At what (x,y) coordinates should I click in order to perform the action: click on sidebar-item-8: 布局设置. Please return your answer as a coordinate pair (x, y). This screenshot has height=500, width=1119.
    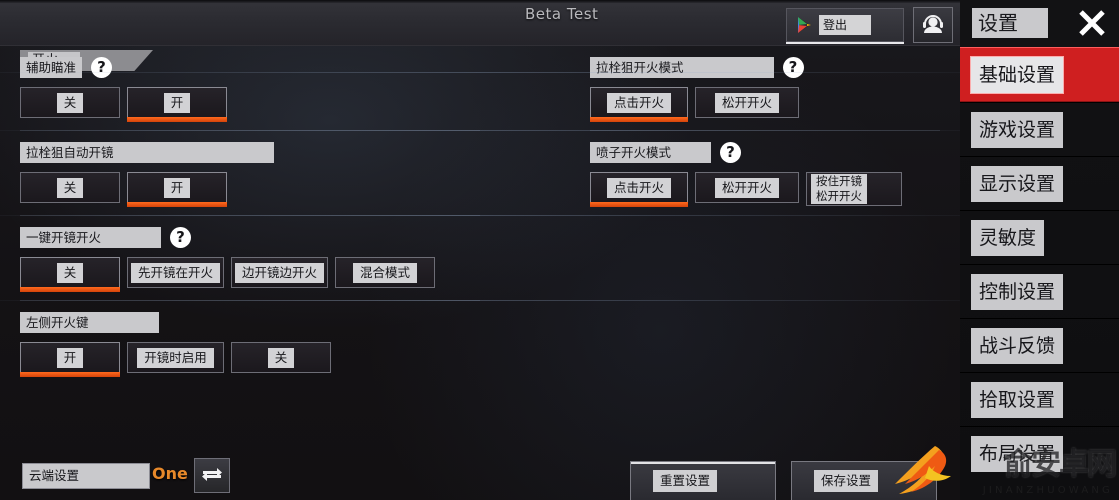
    Looking at the image, I should click on (1039, 453).